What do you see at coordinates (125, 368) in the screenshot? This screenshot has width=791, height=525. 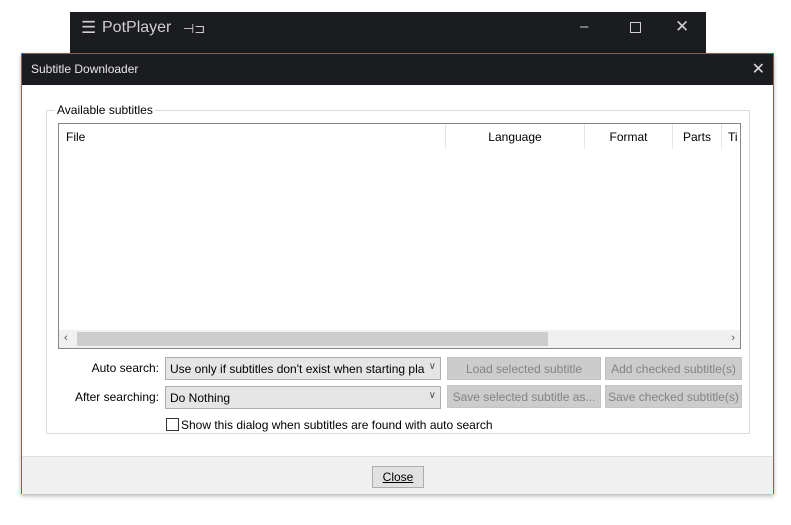 I see `auto-search-label: Auto search:` at bounding box center [125, 368].